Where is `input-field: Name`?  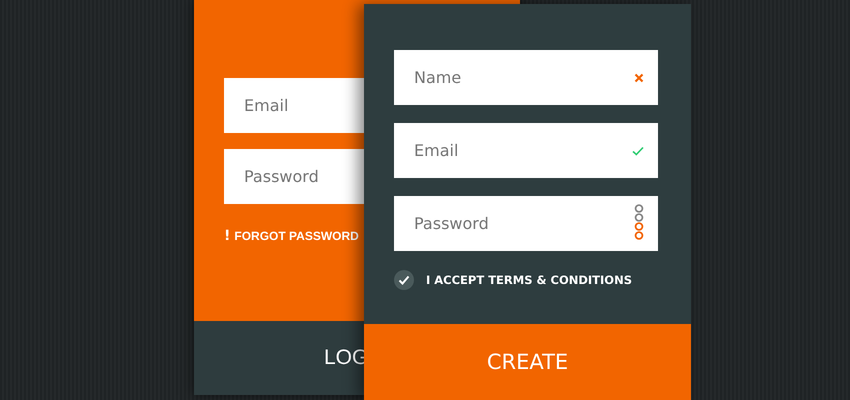 input-field: Name is located at coordinates (526, 77).